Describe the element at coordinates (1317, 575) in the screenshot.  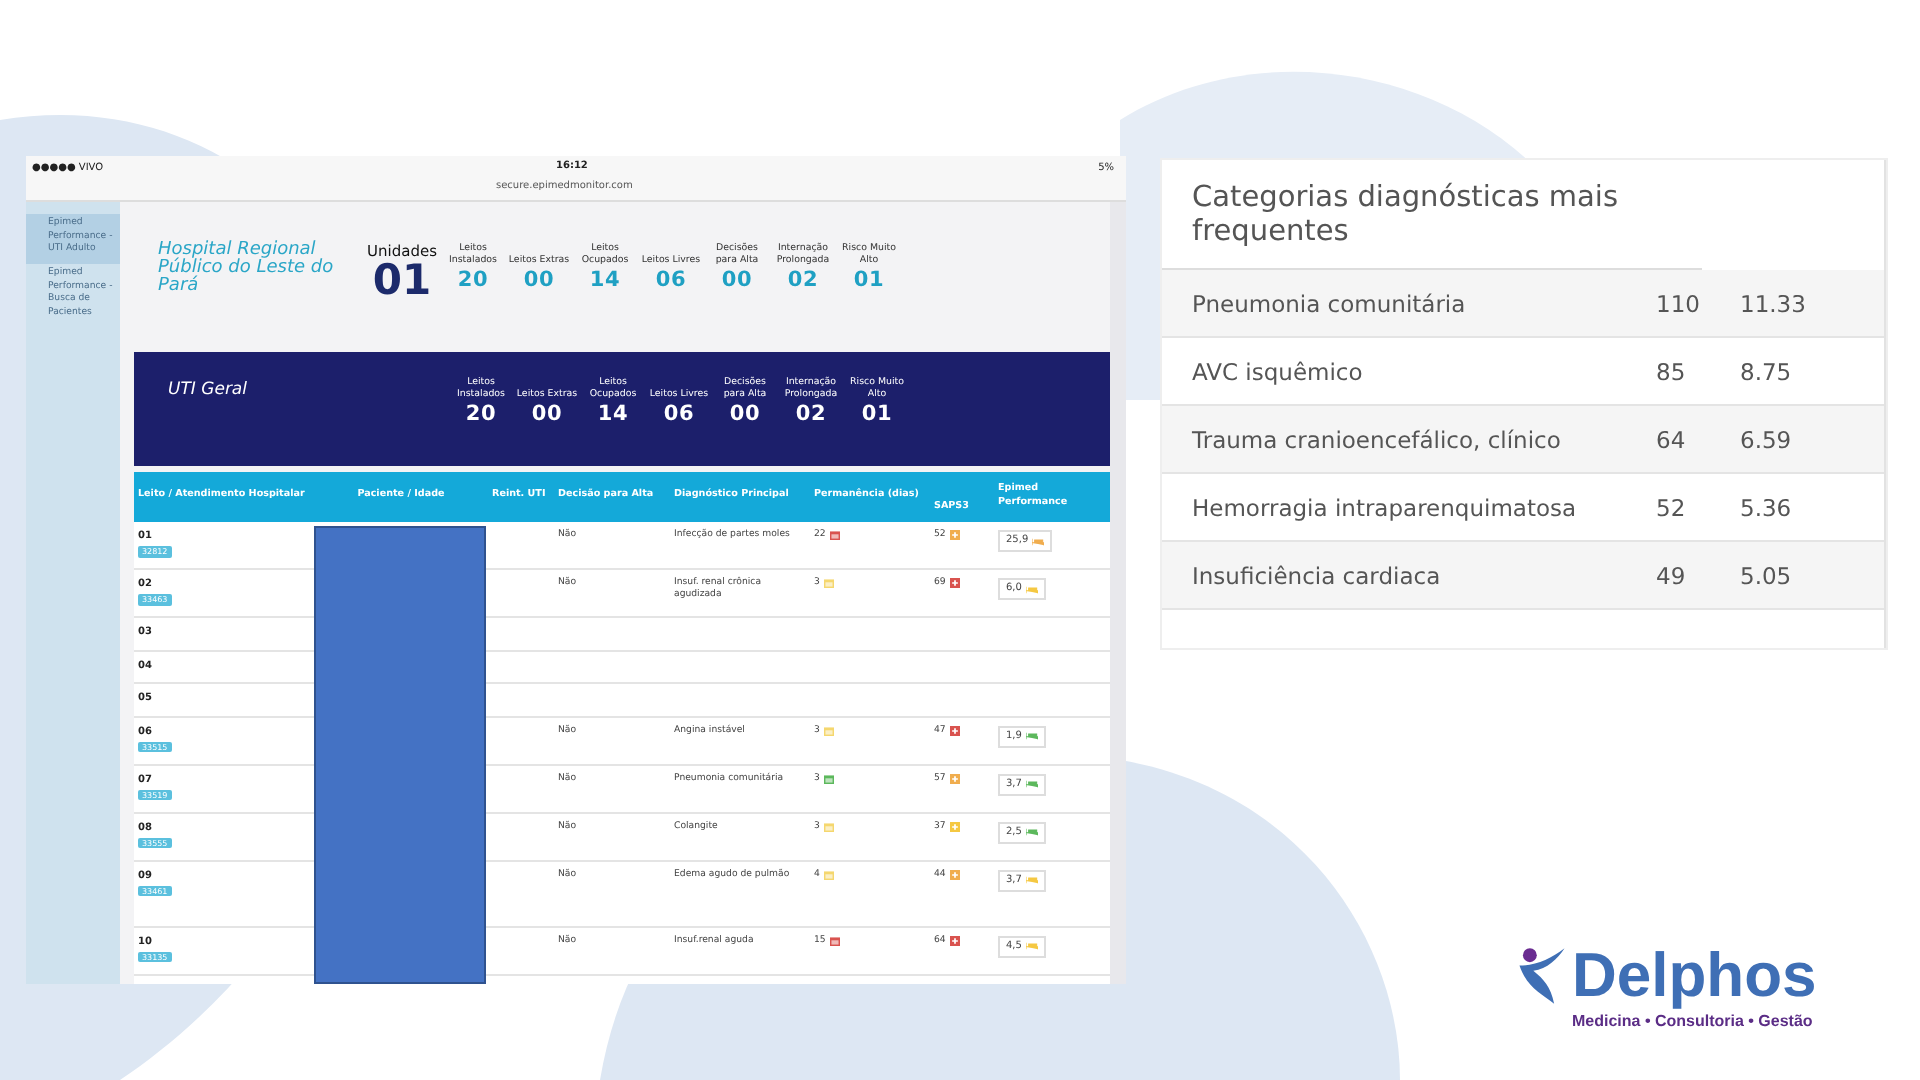
I see `table-cell-text: Insuficiência cardiaca` at that location.